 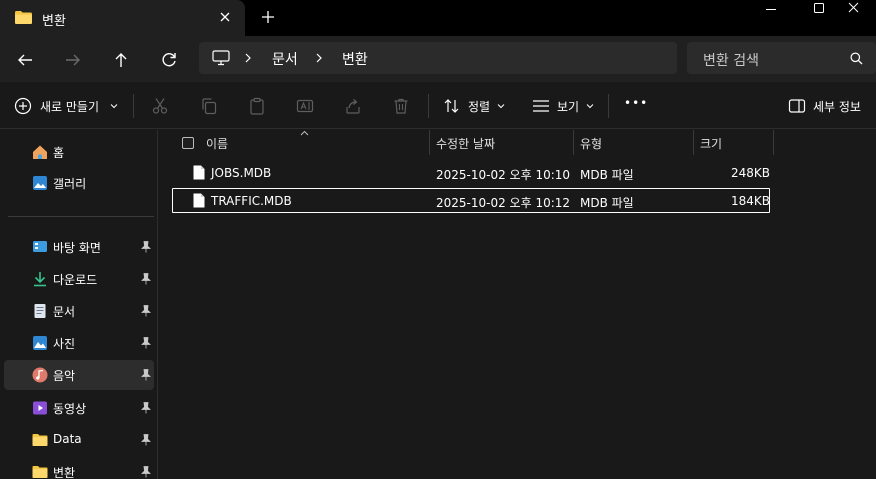 I want to click on column-label: 유형, so click(x=591, y=144).